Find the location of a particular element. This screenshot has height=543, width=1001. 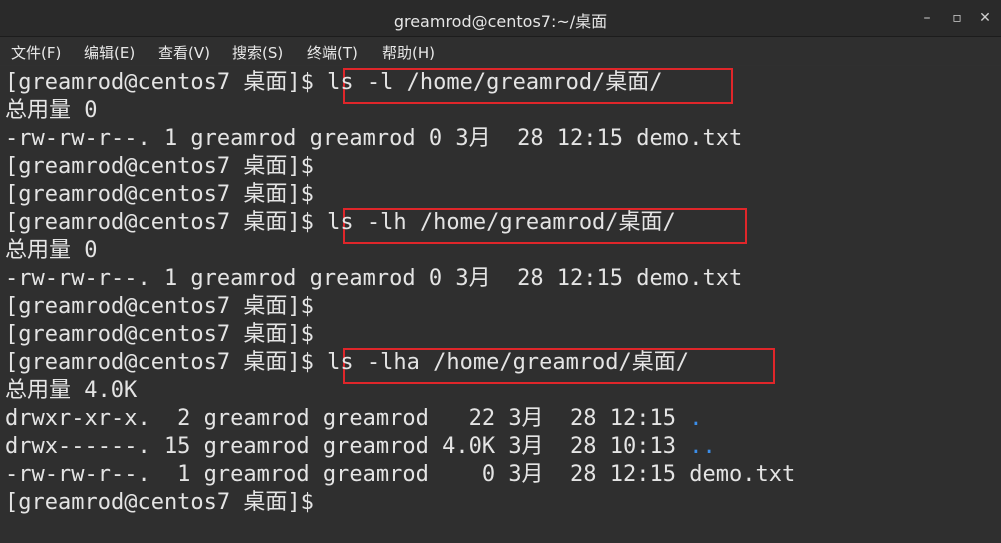

directory-entry: . is located at coordinates (696, 418).